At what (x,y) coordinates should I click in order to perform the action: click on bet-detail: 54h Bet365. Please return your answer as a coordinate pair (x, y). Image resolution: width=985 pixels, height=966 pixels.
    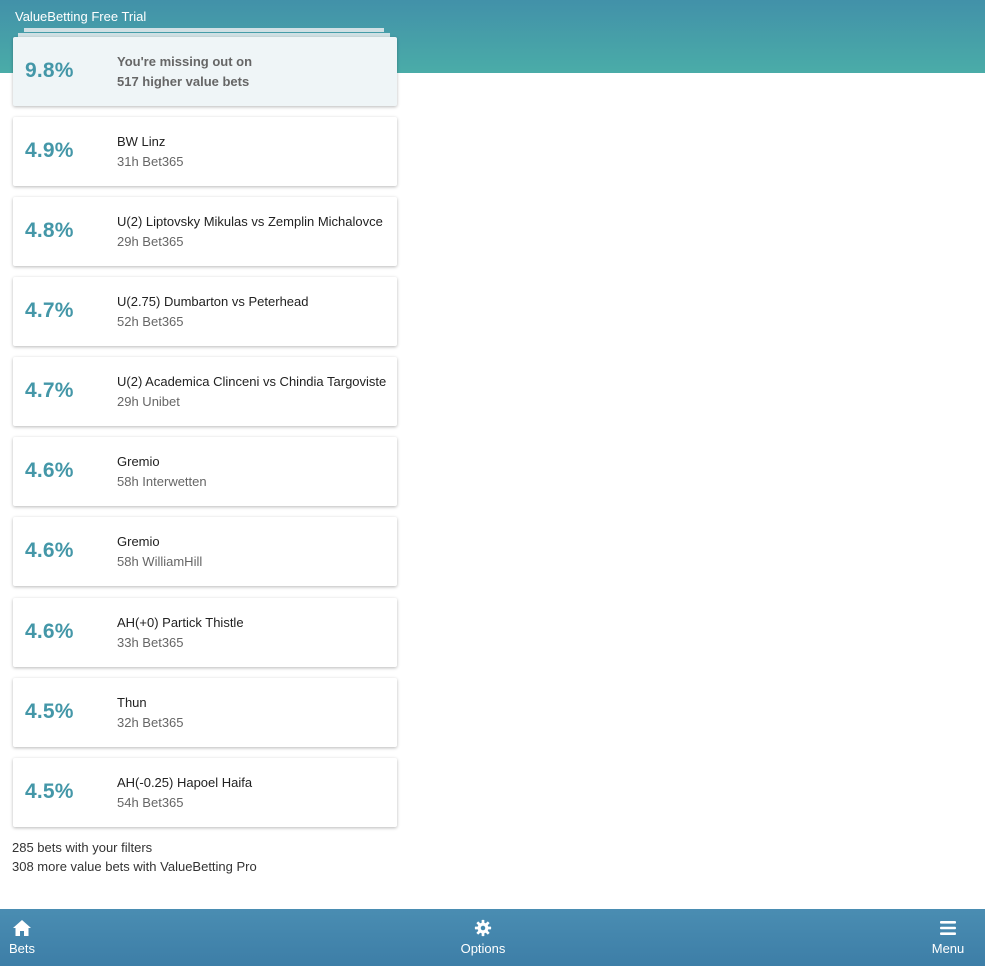
    Looking at the image, I should click on (150, 802).